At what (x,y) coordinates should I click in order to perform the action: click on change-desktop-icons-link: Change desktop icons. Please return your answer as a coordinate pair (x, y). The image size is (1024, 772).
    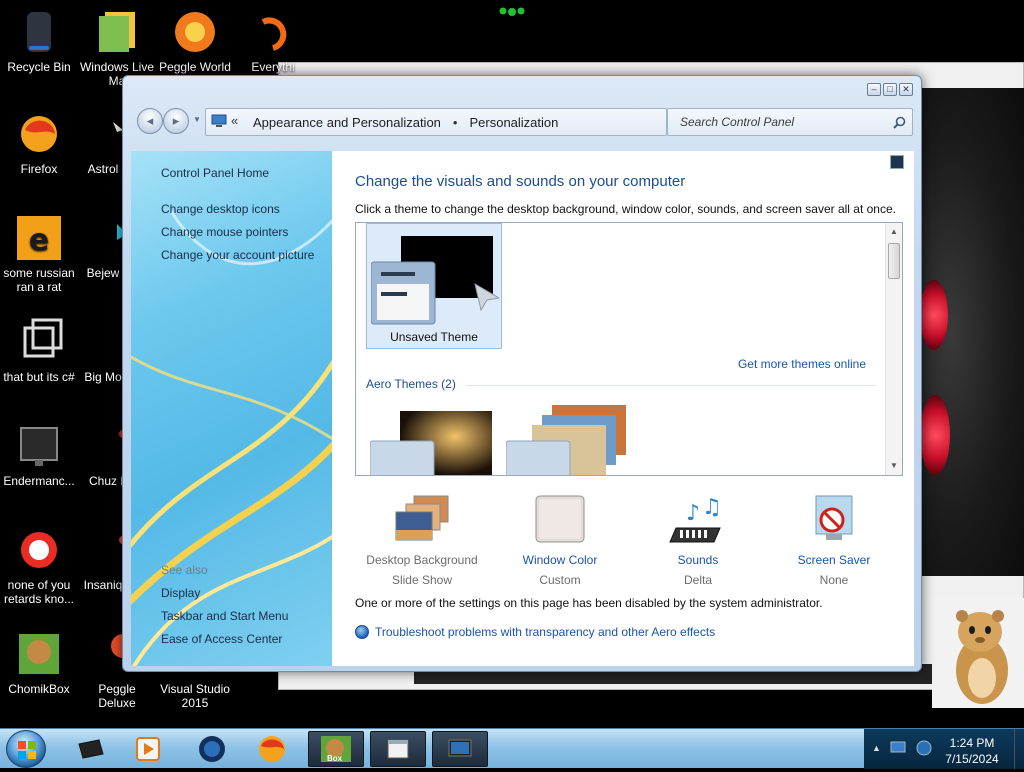
    Looking at the image, I should click on (220, 209).